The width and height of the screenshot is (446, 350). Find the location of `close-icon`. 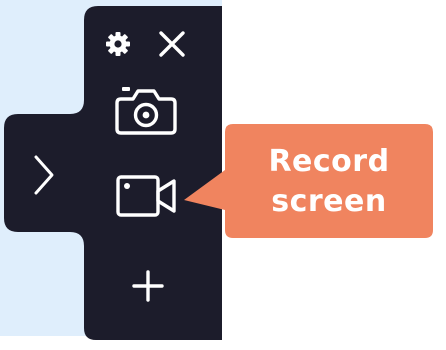

close-icon is located at coordinates (172, 44).